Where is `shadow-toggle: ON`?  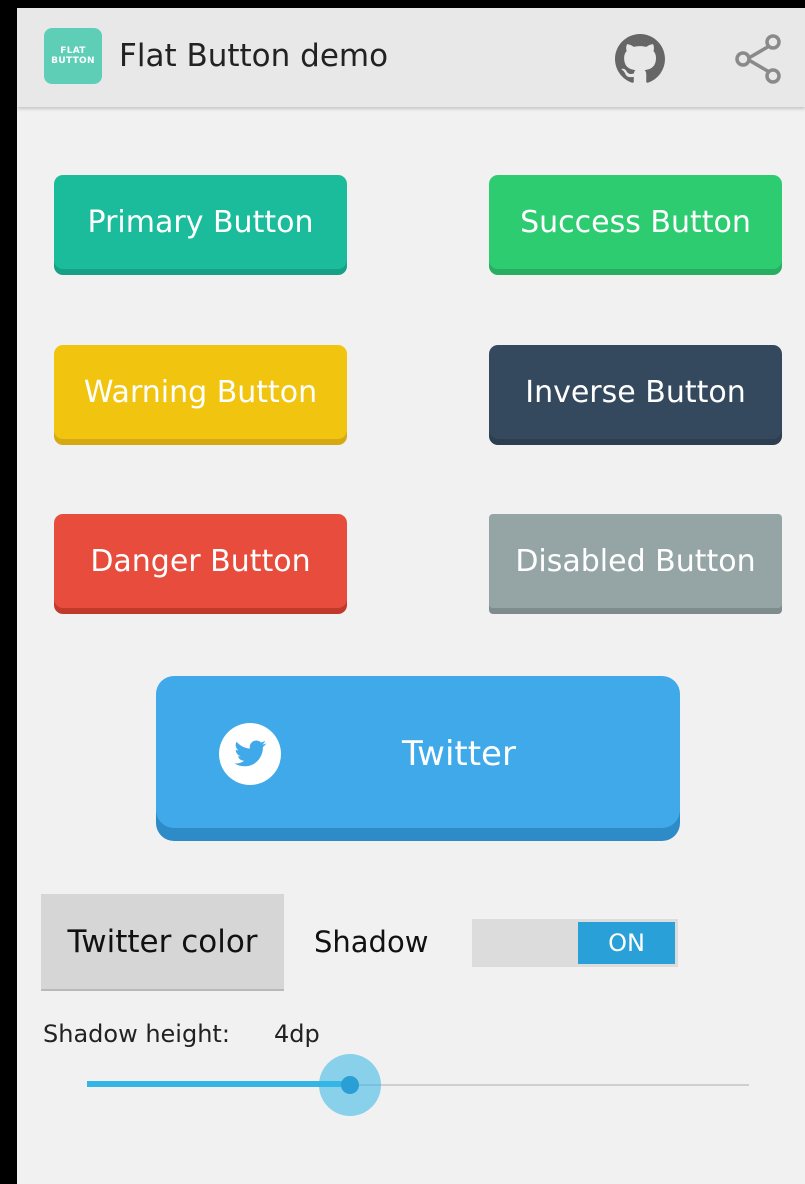 shadow-toggle: ON is located at coordinates (575, 943).